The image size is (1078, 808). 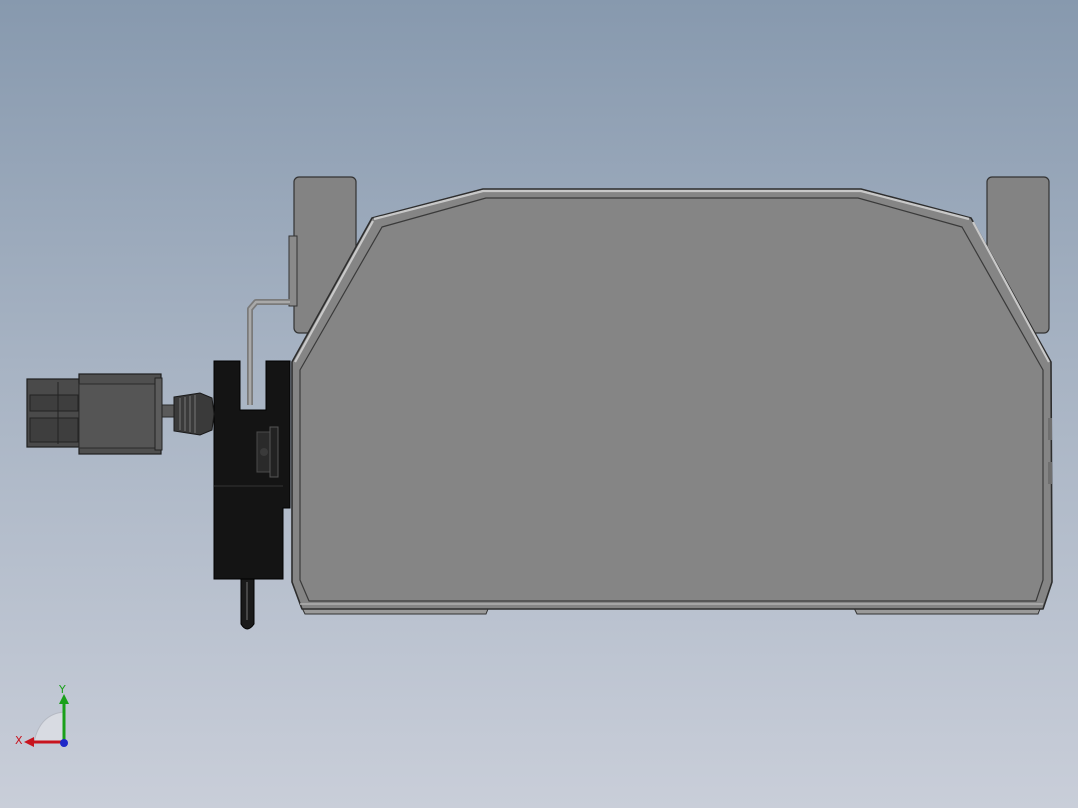 I want to click on bracket-bolt-nut, so click(x=274, y=452).